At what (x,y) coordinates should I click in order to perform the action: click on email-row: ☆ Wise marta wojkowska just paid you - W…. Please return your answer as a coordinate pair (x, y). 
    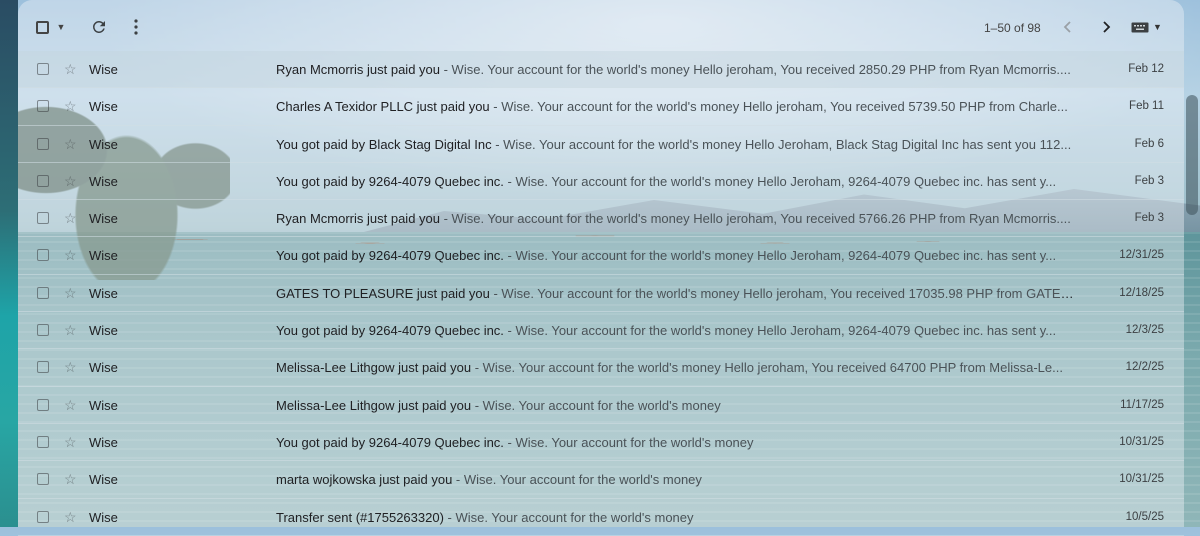
    Looking at the image, I should click on (601, 480).